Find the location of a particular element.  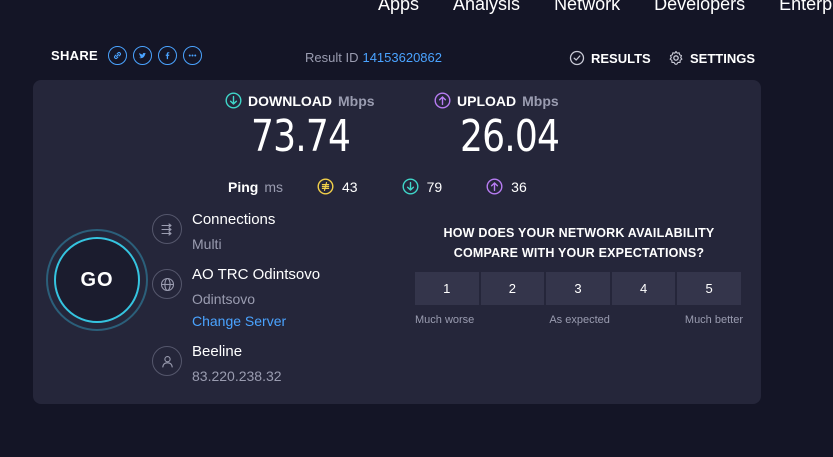

ping-upload: 36 is located at coordinates (506, 186).